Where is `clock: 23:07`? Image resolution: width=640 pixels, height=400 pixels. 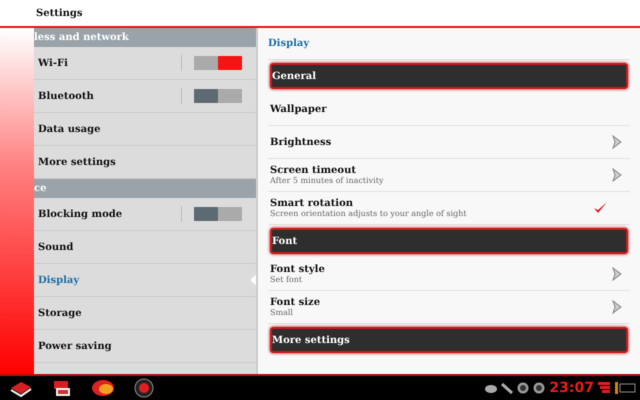 clock: 23:07 is located at coordinates (571, 388).